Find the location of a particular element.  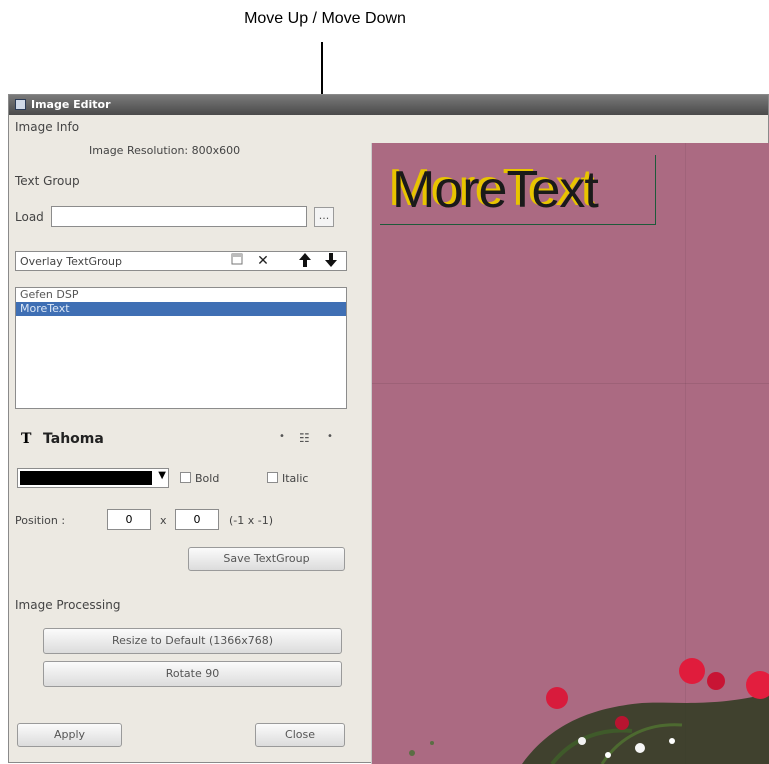

textgroup-list: Gefen DSP MoreText is located at coordinates (181, 348).